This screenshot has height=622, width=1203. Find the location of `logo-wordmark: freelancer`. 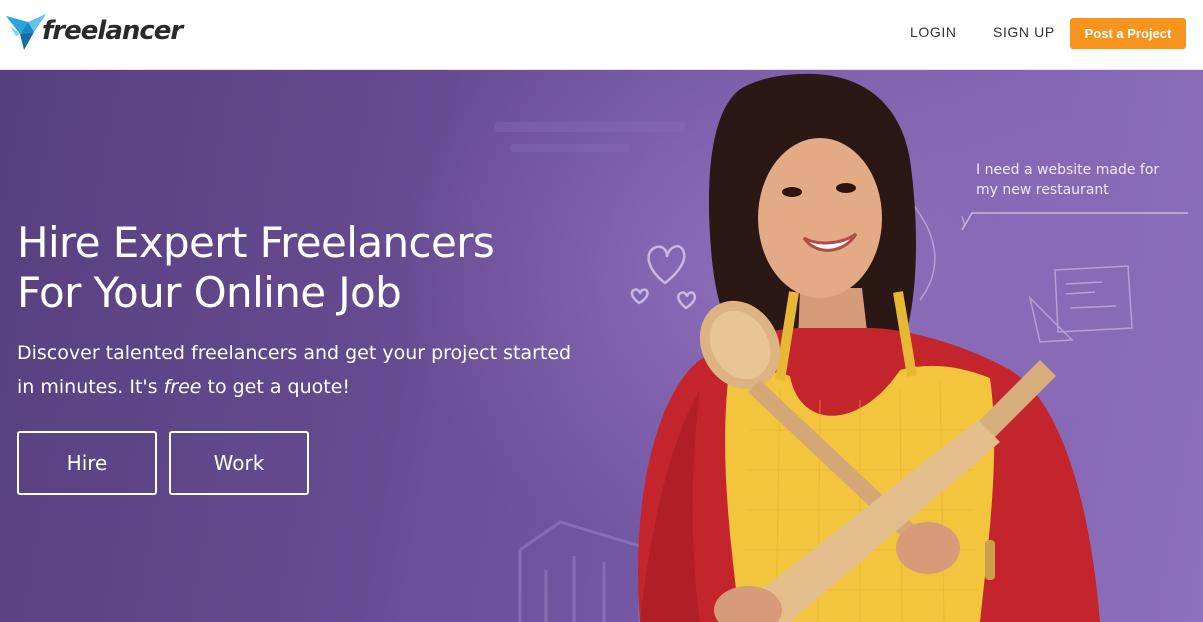

logo-wordmark: freelancer is located at coordinates (112, 31).